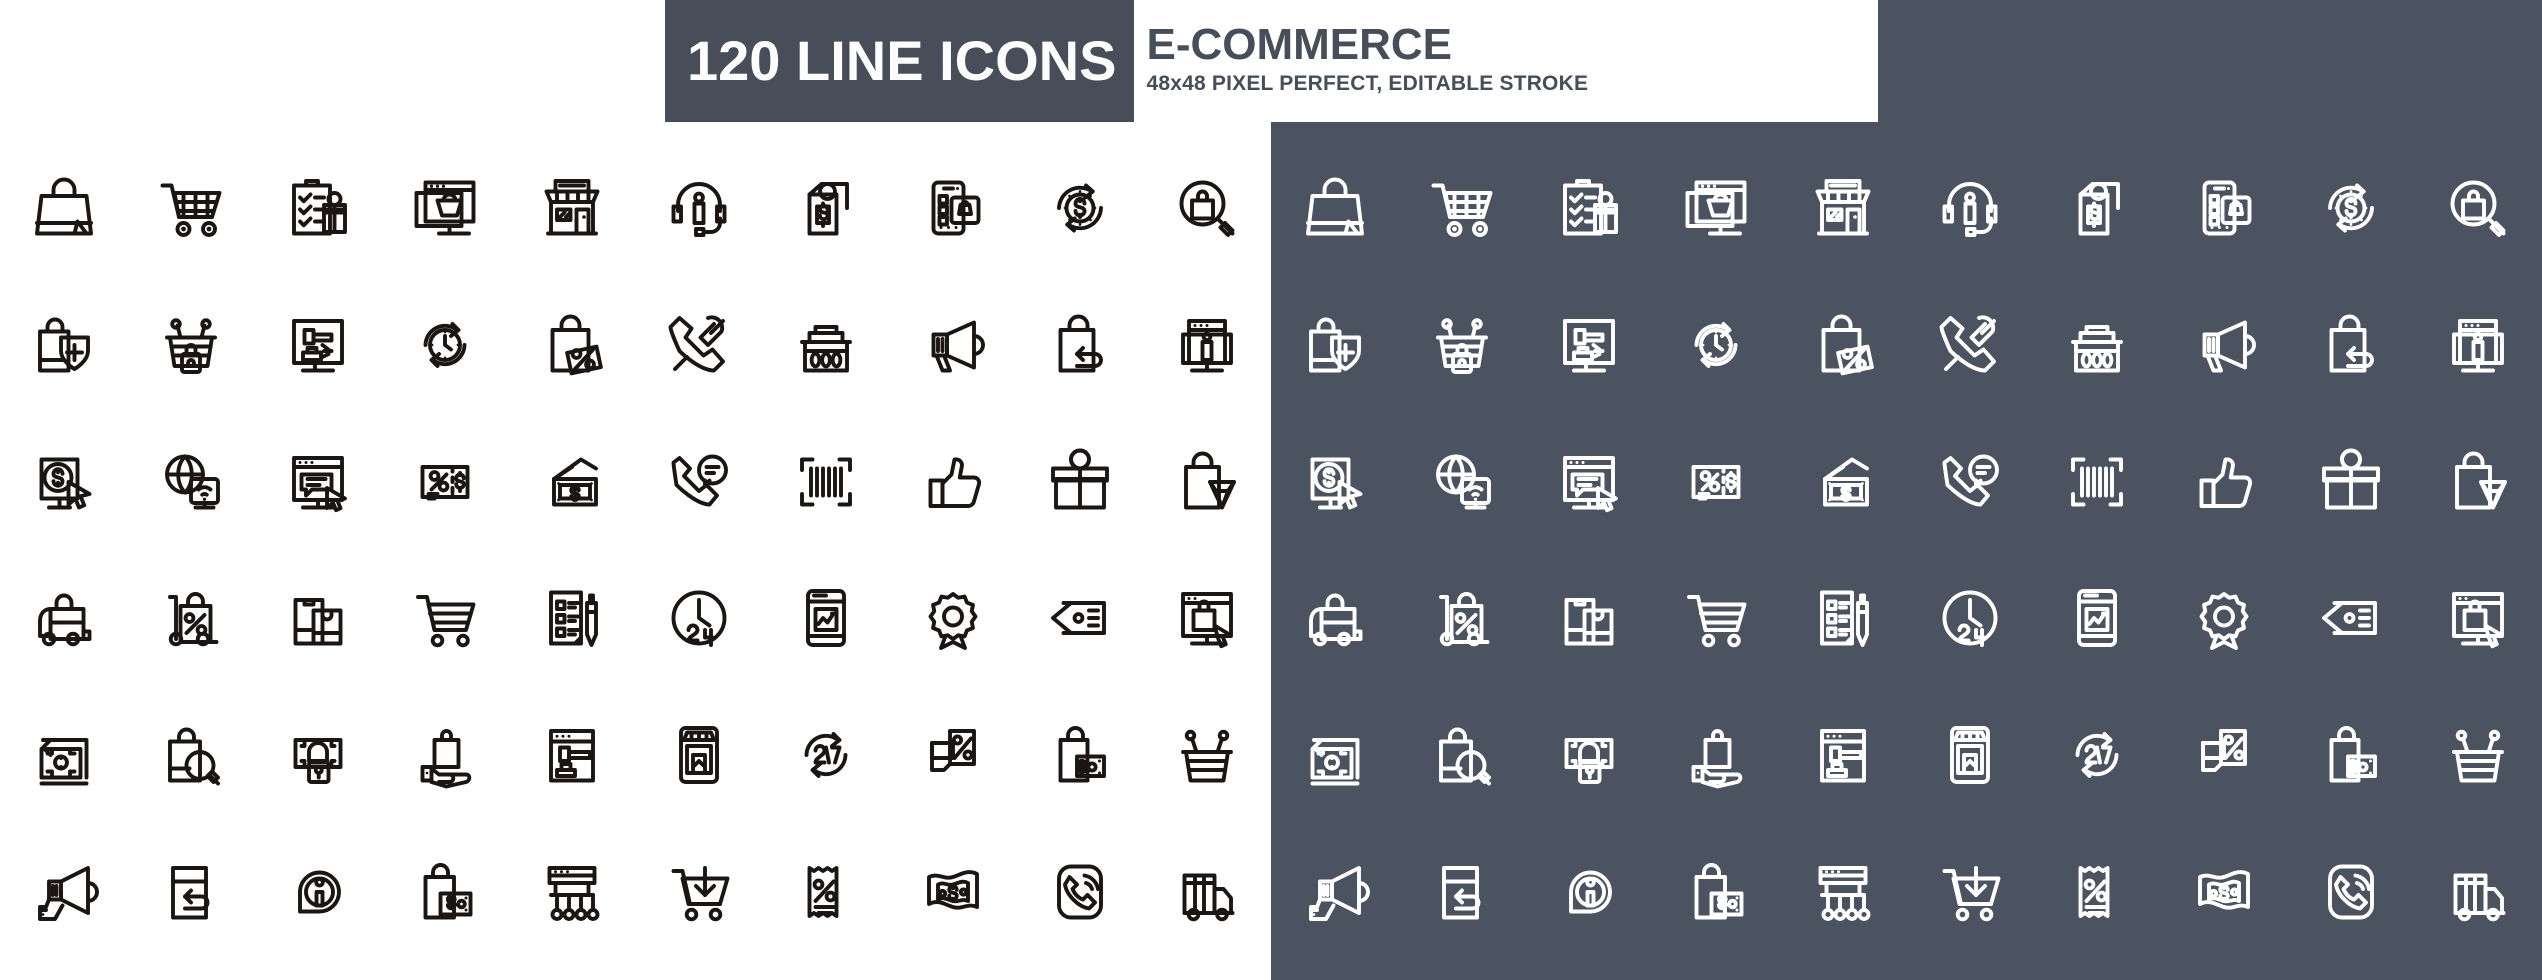 Image resolution: width=2542 pixels, height=980 pixels. I want to click on icon-cell-product-search-magnifier-icon, so click(2478, 208).